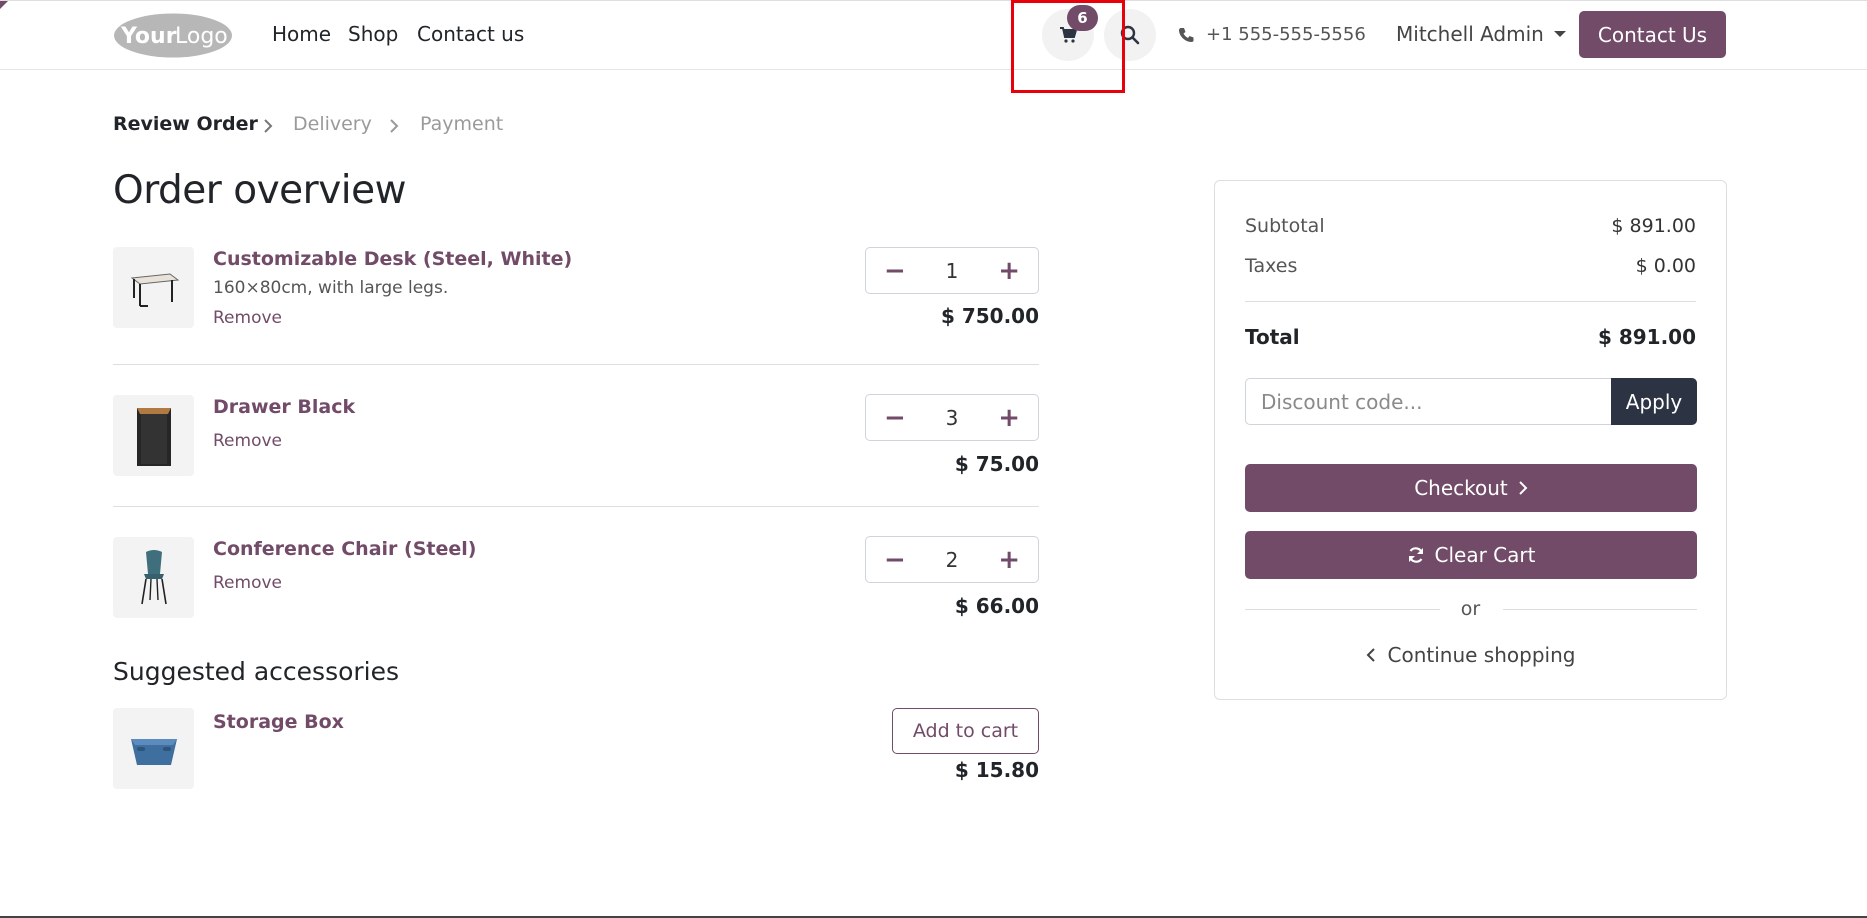  I want to click on apply-discount-button: Apply, so click(1654, 401).